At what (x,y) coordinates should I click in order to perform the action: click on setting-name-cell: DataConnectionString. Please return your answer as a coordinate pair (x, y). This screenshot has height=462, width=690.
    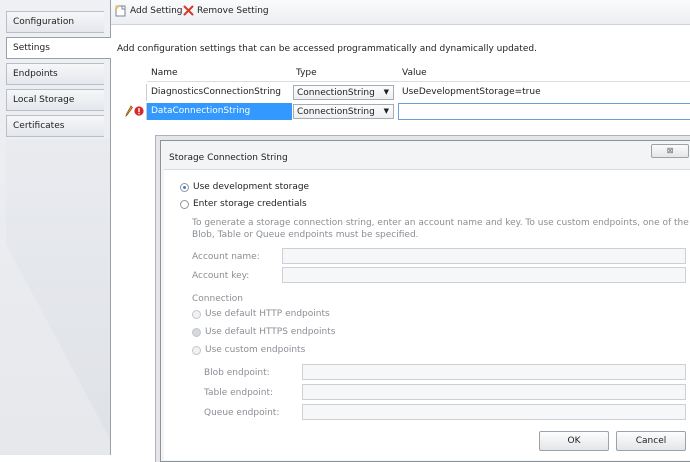
    Looking at the image, I should click on (219, 111).